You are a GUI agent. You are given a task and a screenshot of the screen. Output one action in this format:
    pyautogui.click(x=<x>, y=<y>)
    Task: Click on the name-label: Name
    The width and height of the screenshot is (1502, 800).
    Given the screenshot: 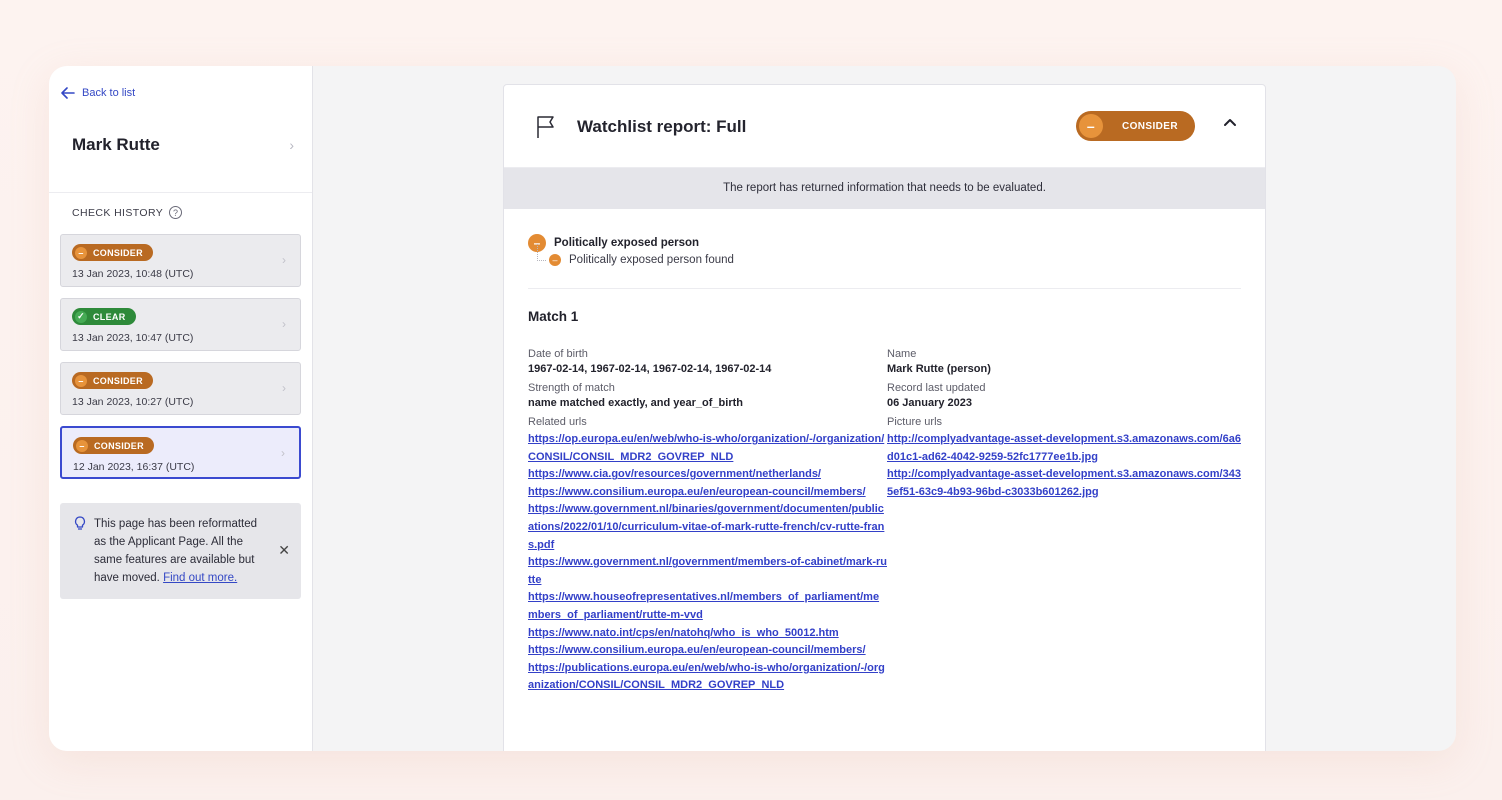 What is the action you would take?
    pyautogui.click(x=902, y=354)
    